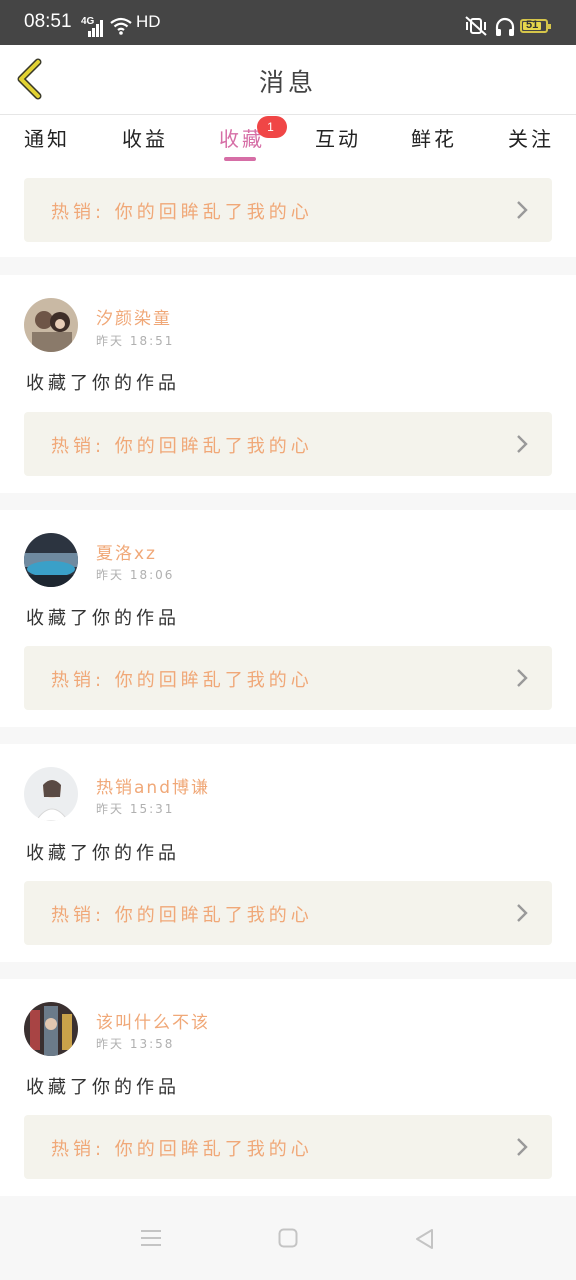 The width and height of the screenshot is (576, 1280). I want to click on tab-interactions: 互动, so click(338, 137).